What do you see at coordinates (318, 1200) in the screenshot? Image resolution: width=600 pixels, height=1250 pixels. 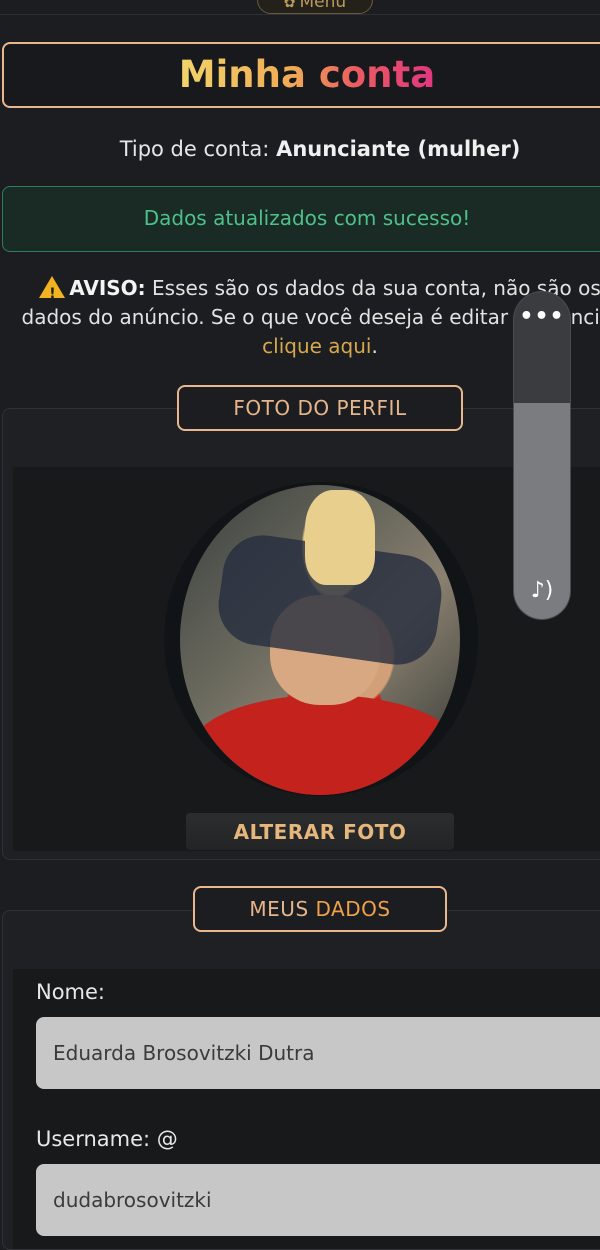 I see `username-field: dudabrosovitzki` at bounding box center [318, 1200].